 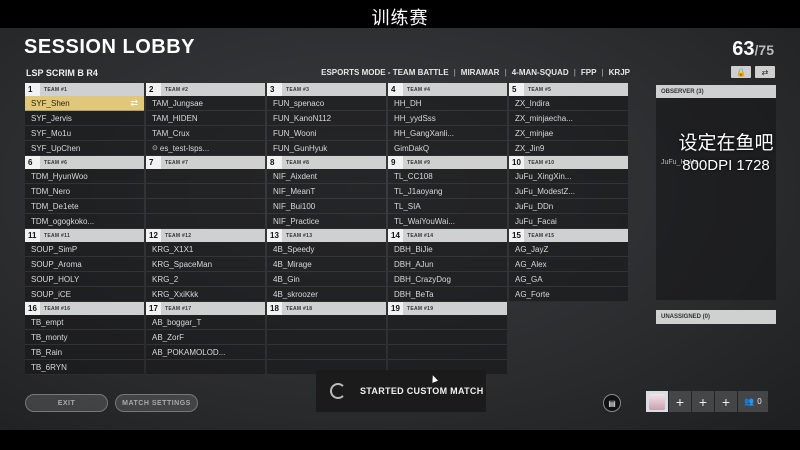 What do you see at coordinates (568, 221) in the screenshot?
I see `player-slot: JuFu_Facai` at bounding box center [568, 221].